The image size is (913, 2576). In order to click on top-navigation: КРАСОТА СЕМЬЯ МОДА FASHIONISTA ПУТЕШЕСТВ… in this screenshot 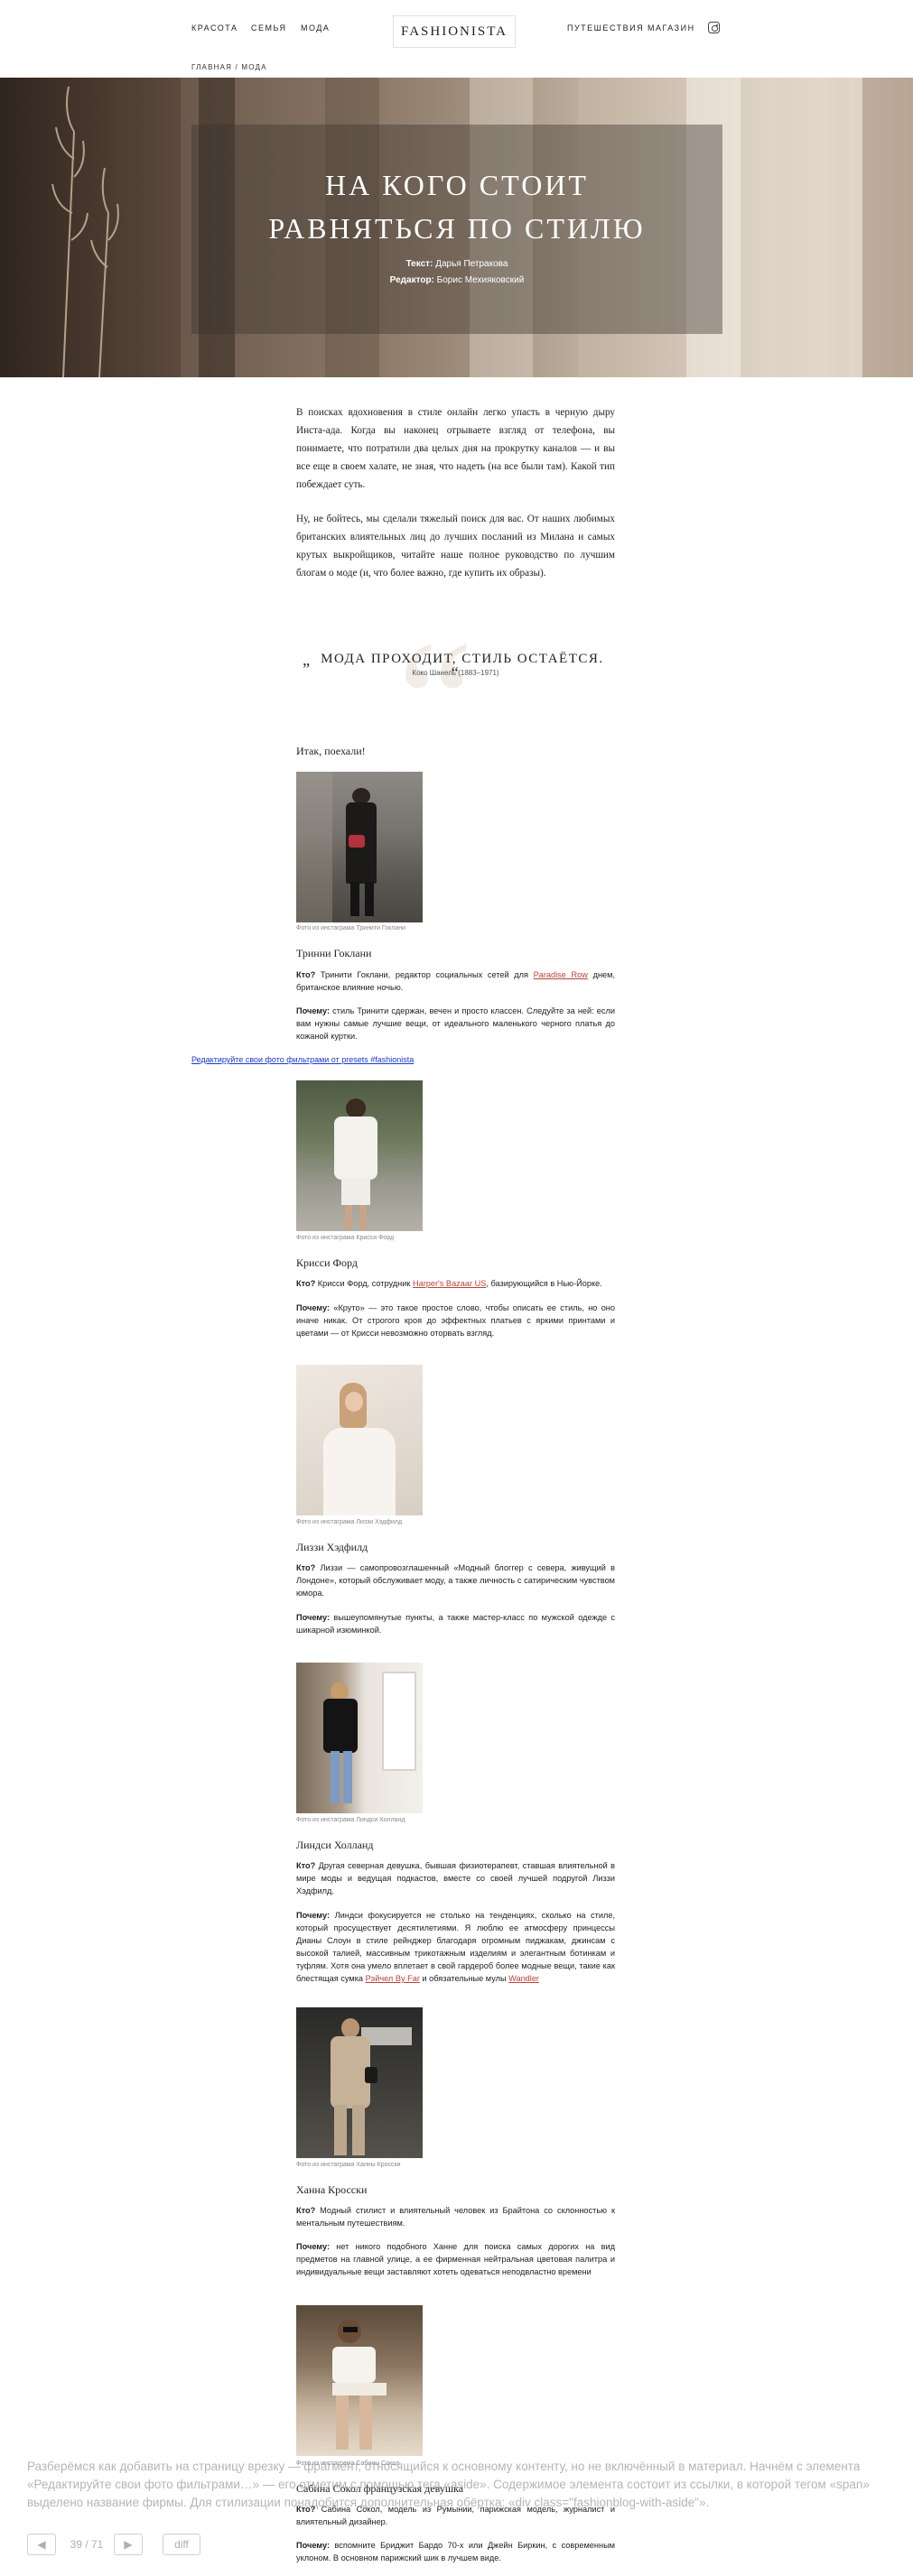, I will do `click(456, 39)`.